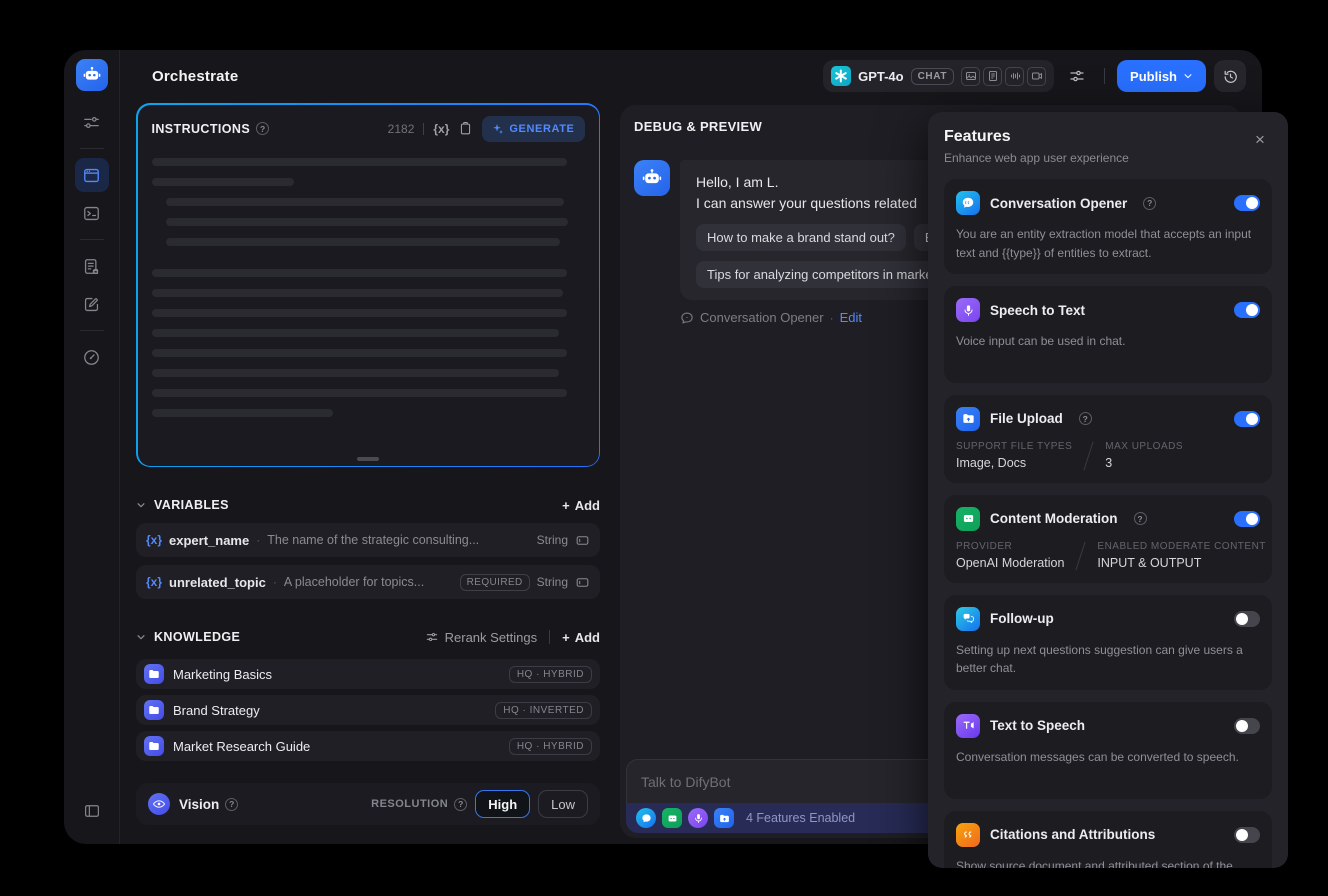 The width and height of the screenshot is (1328, 896). I want to click on speech-to-text-toggle, so click(1247, 310).